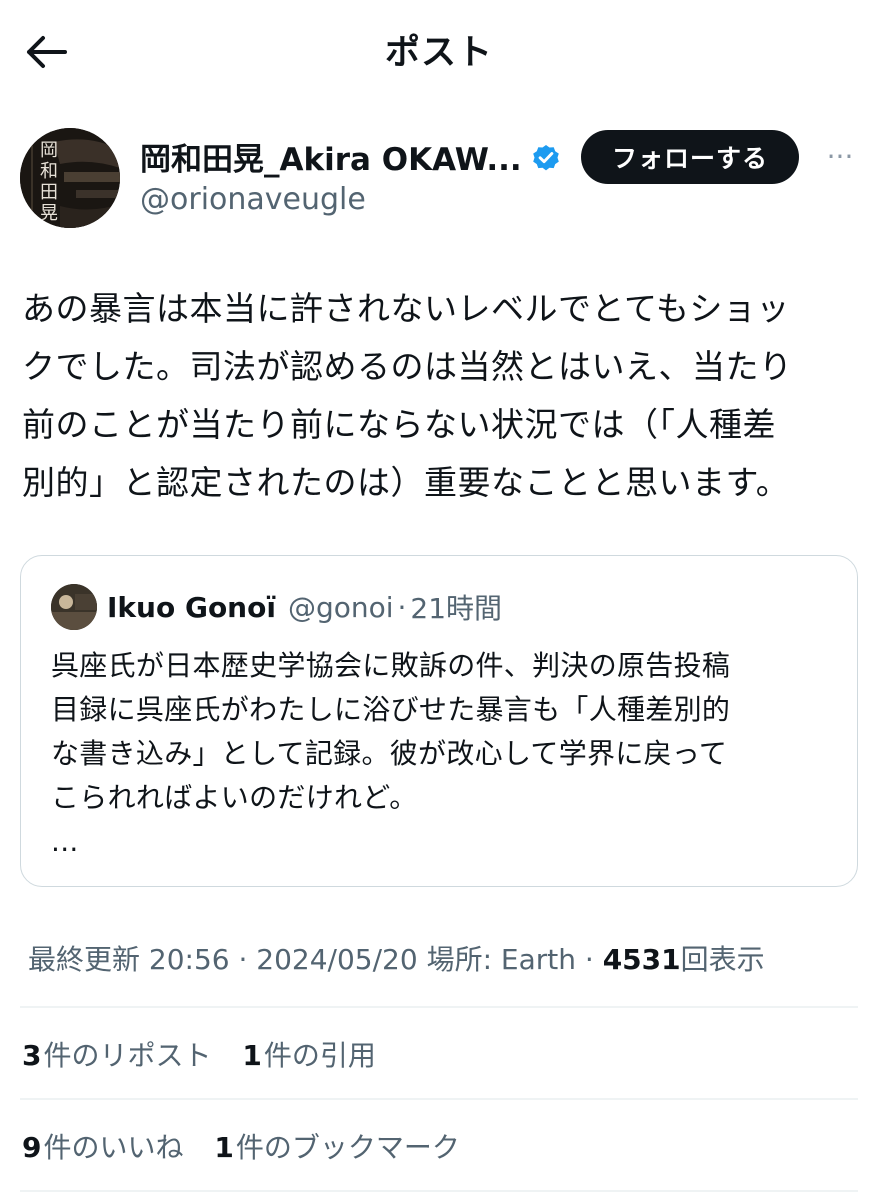 The width and height of the screenshot is (878, 1200). I want to click on quoted-author-avatar, so click(74, 607).